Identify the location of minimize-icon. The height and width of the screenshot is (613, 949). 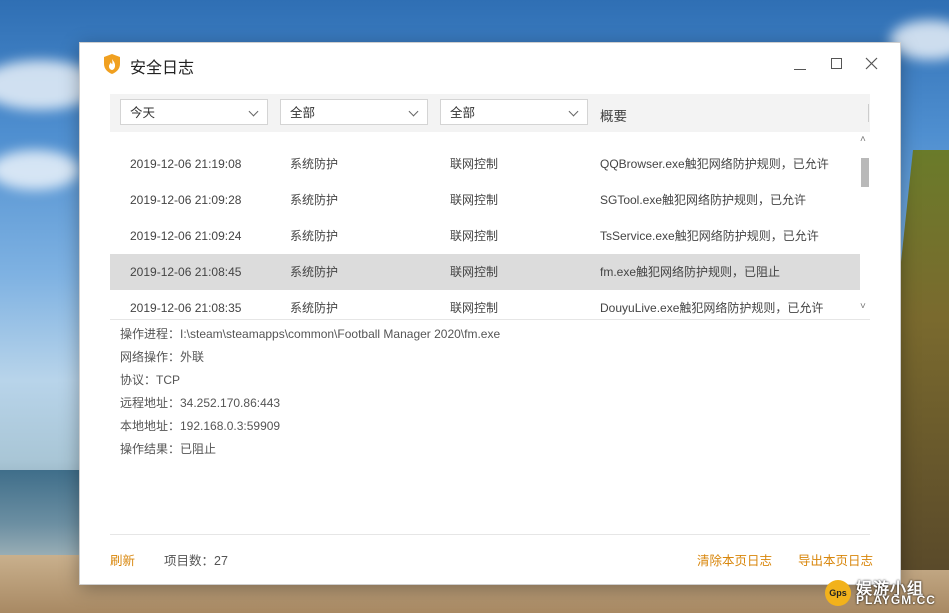
(800, 69).